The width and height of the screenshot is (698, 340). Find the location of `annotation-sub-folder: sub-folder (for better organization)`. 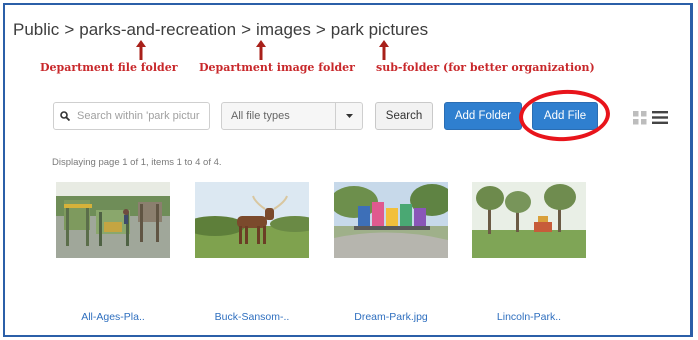

annotation-sub-folder: sub-folder (for better organization) is located at coordinates (485, 67).